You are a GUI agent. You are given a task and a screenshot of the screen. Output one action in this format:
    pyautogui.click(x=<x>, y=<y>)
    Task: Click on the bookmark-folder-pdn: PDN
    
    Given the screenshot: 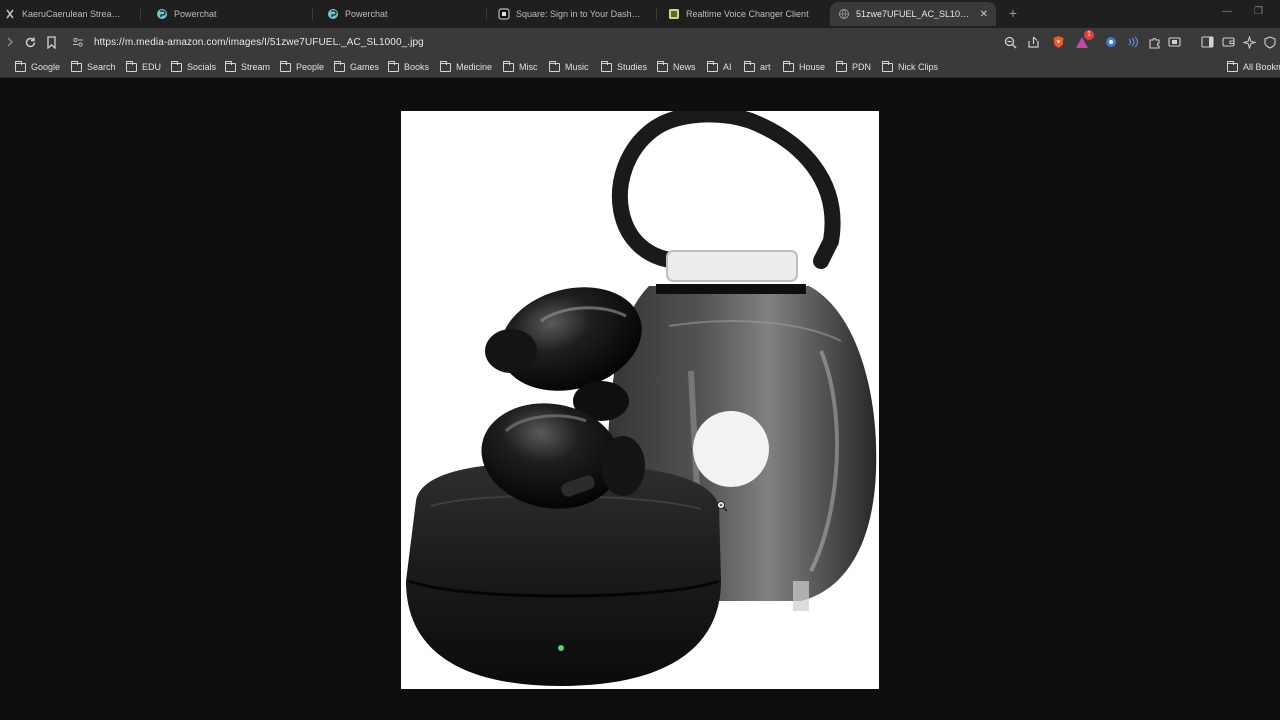 What is the action you would take?
    pyautogui.click(x=853, y=67)
    